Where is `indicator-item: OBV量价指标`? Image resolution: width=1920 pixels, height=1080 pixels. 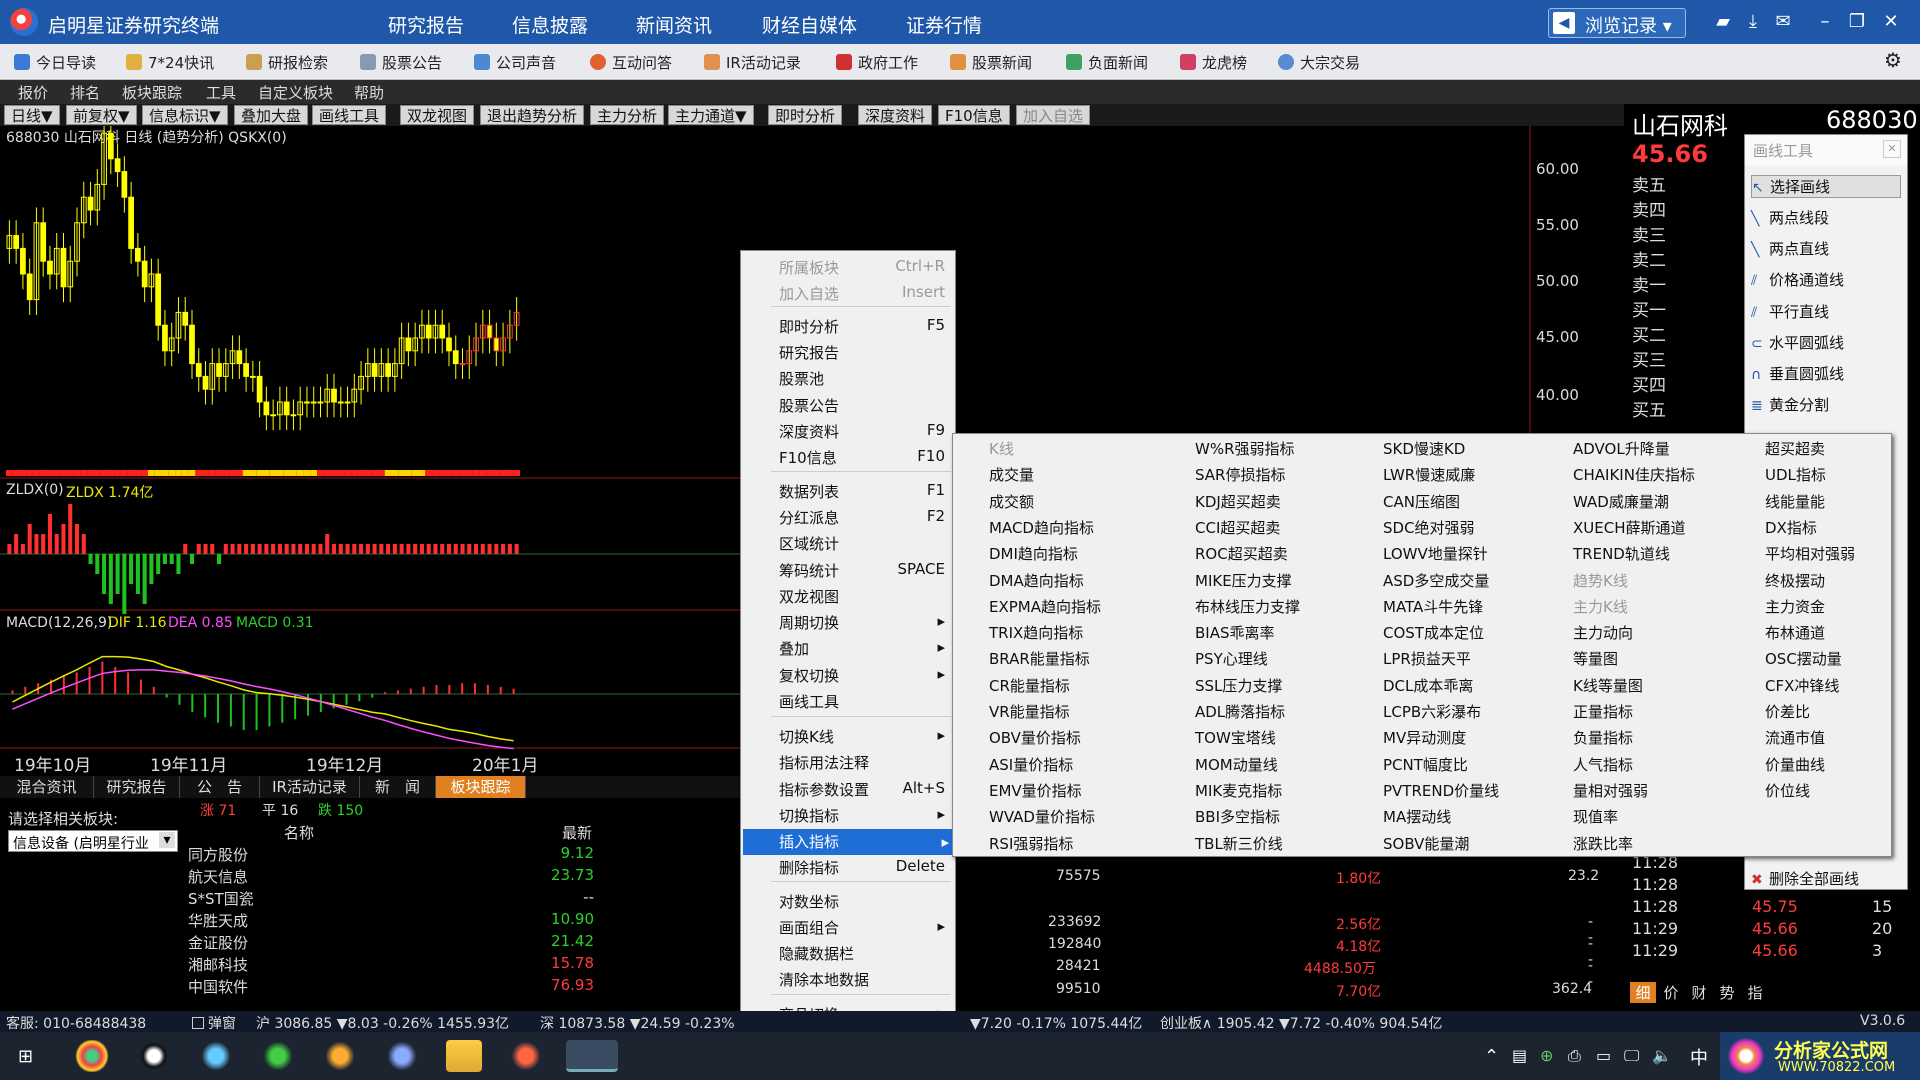
indicator-item: OBV量价指标 is located at coordinates (1035, 737).